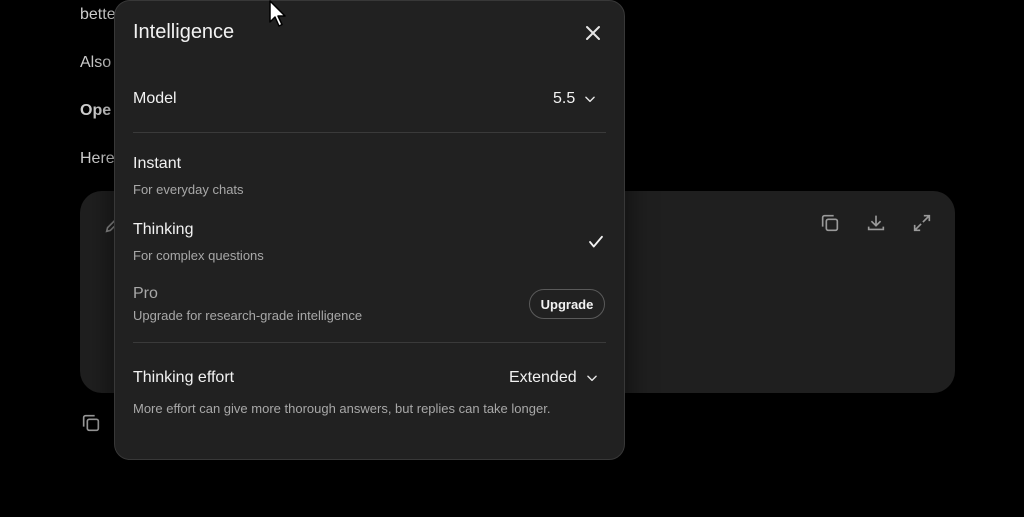 The width and height of the screenshot is (1024, 517). What do you see at coordinates (596, 242) in the screenshot?
I see `checkmark-icon` at bounding box center [596, 242].